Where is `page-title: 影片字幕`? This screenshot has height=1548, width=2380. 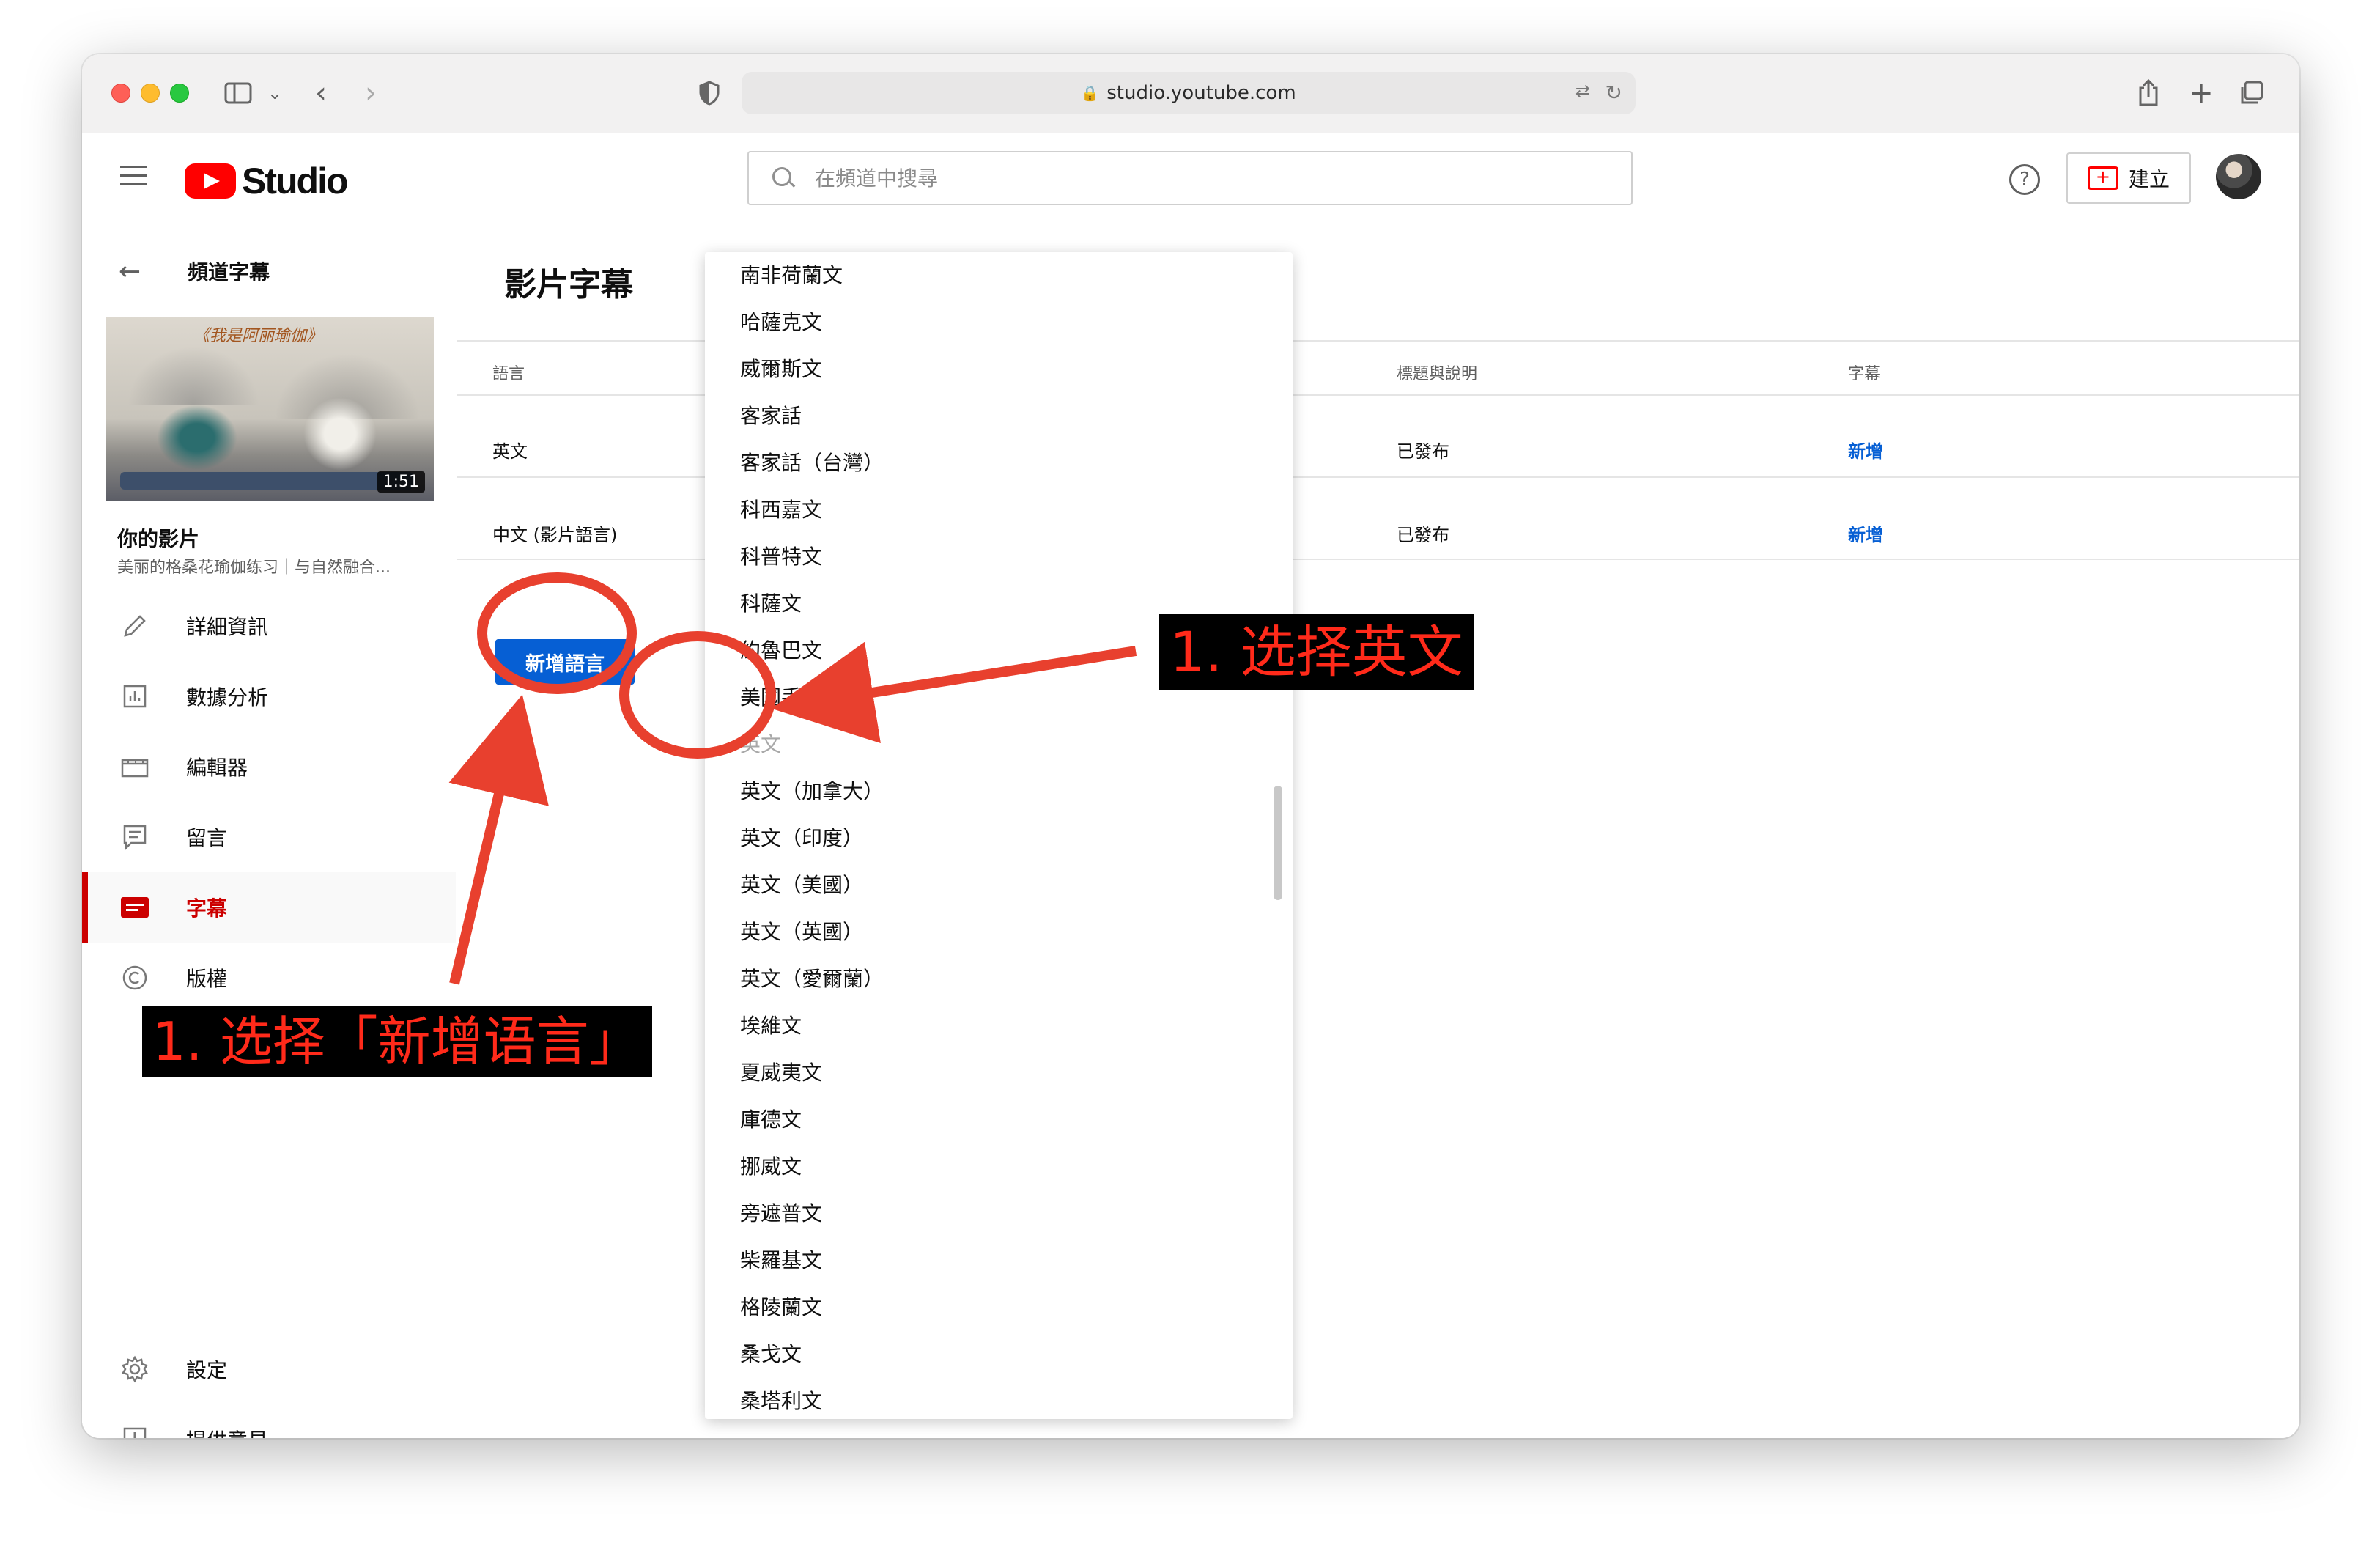
page-title: 影片字幕 is located at coordinates (568, 284).